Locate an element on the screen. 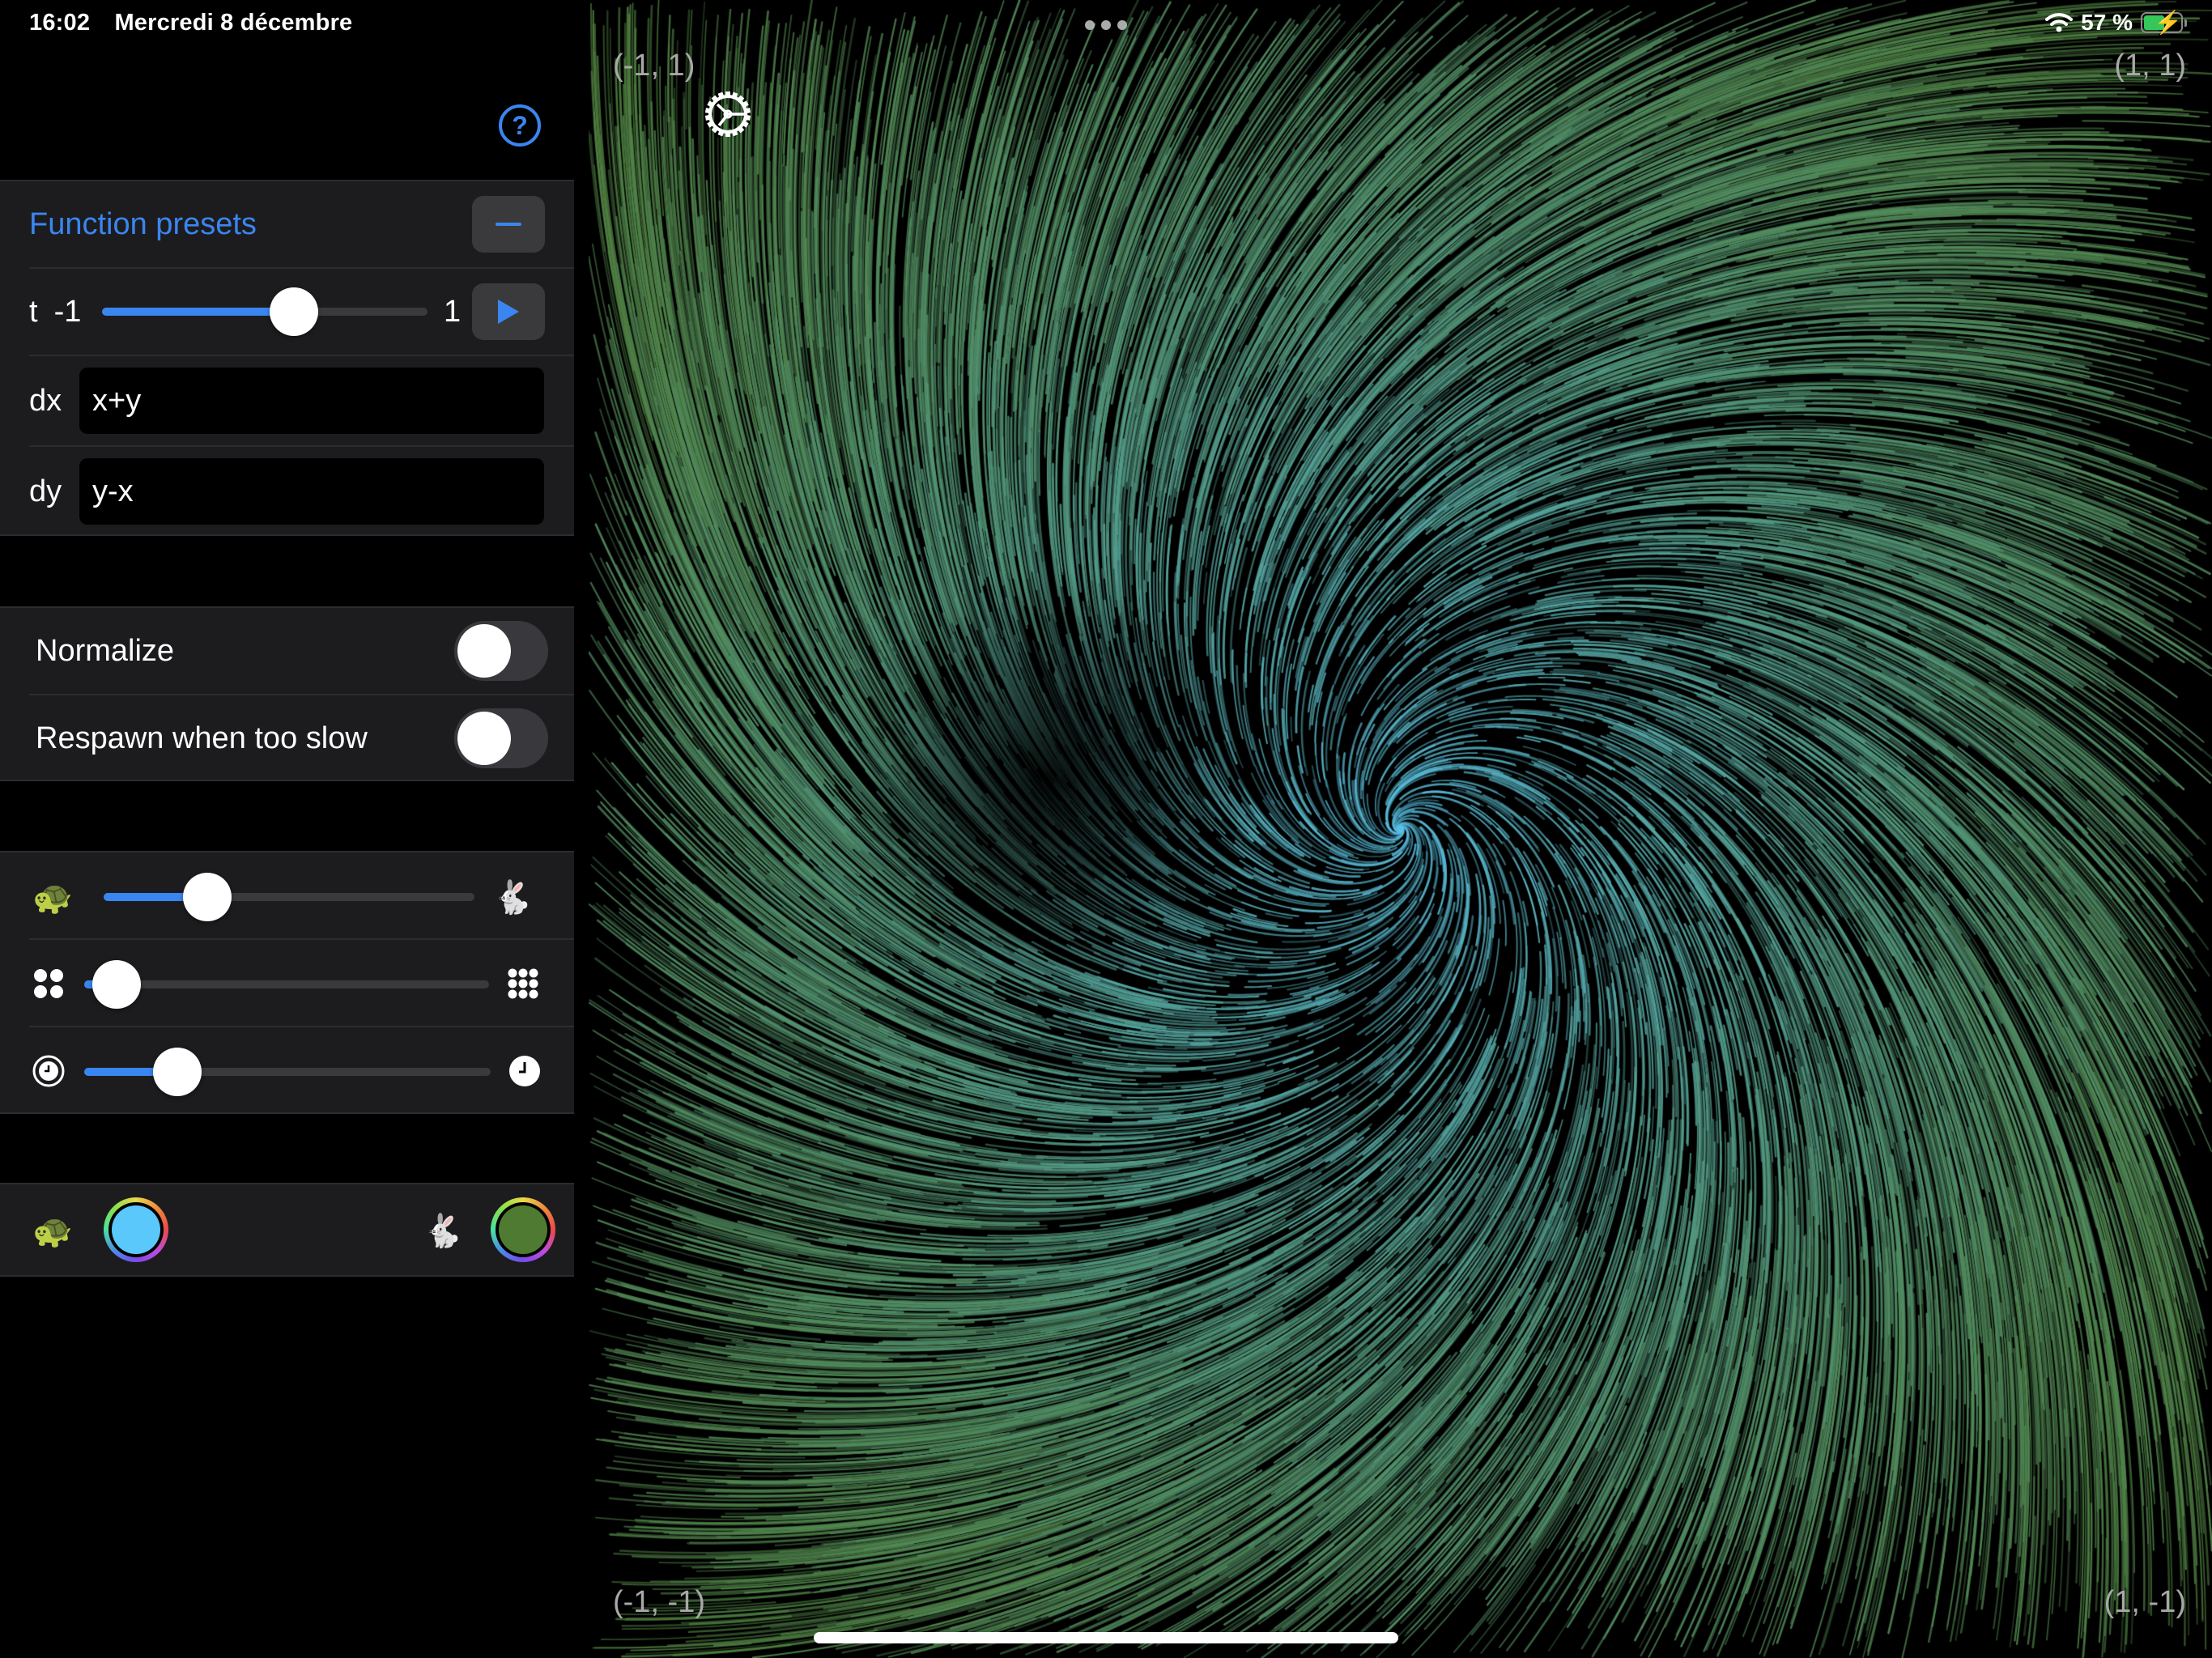 The width and height of the screenshot is (2212, 1658). speed-row: 🐢 🐇 is located at coordinates (301, 895).